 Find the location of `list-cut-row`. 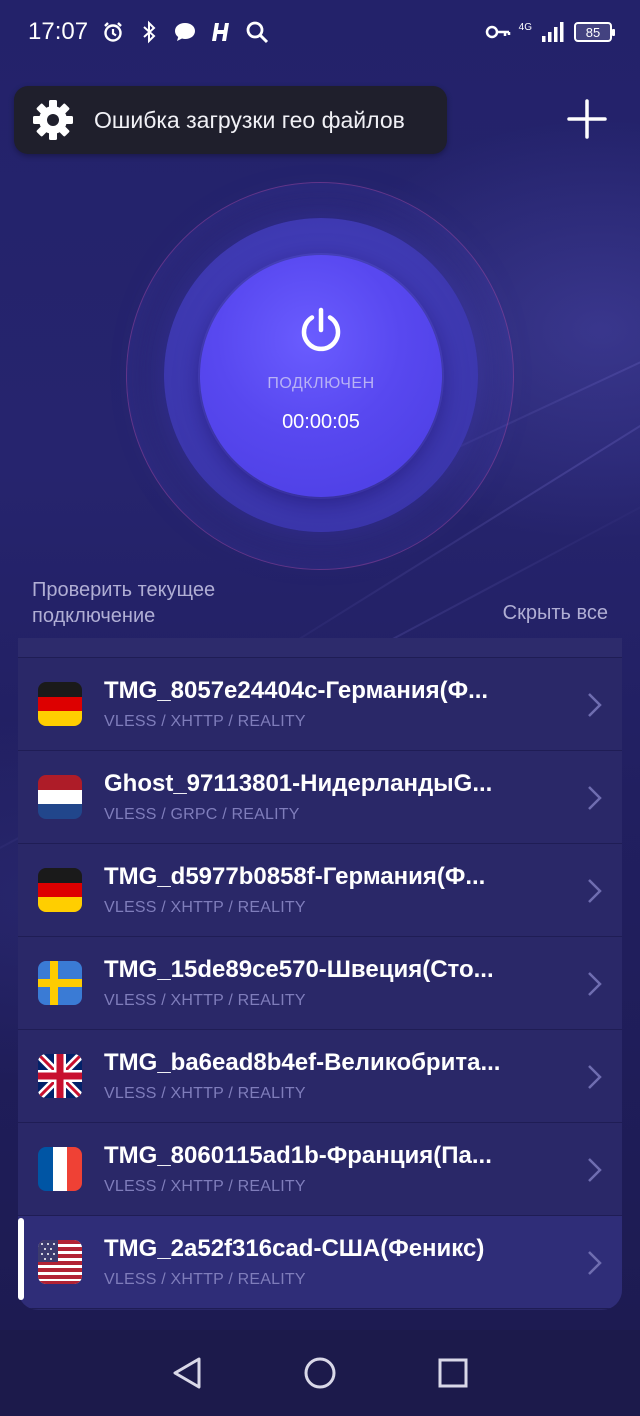

list-cut-row is located at coordinates (320, 648).